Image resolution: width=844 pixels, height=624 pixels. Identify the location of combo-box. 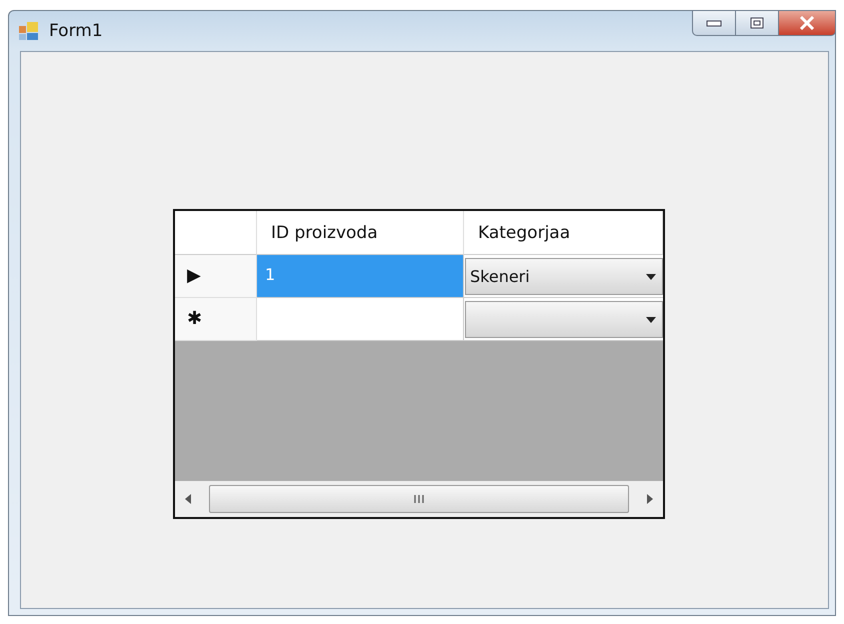
(564, 319).